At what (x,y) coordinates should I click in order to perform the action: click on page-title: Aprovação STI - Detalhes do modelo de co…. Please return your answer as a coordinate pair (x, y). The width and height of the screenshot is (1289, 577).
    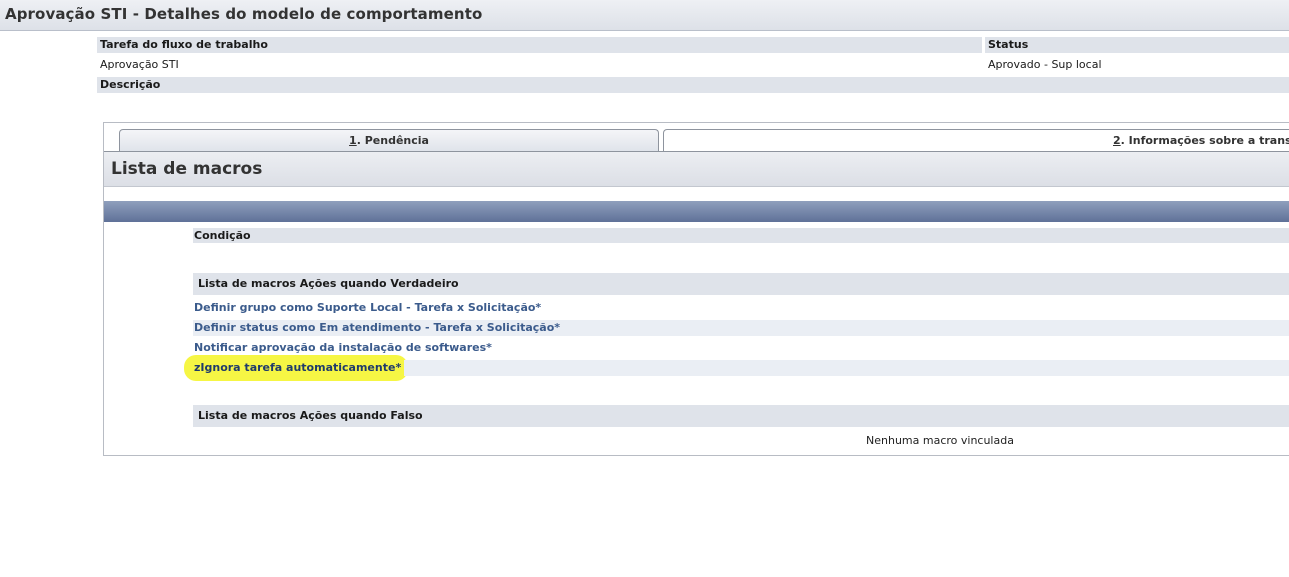
    Looking at the image, I should click on (244, 14).